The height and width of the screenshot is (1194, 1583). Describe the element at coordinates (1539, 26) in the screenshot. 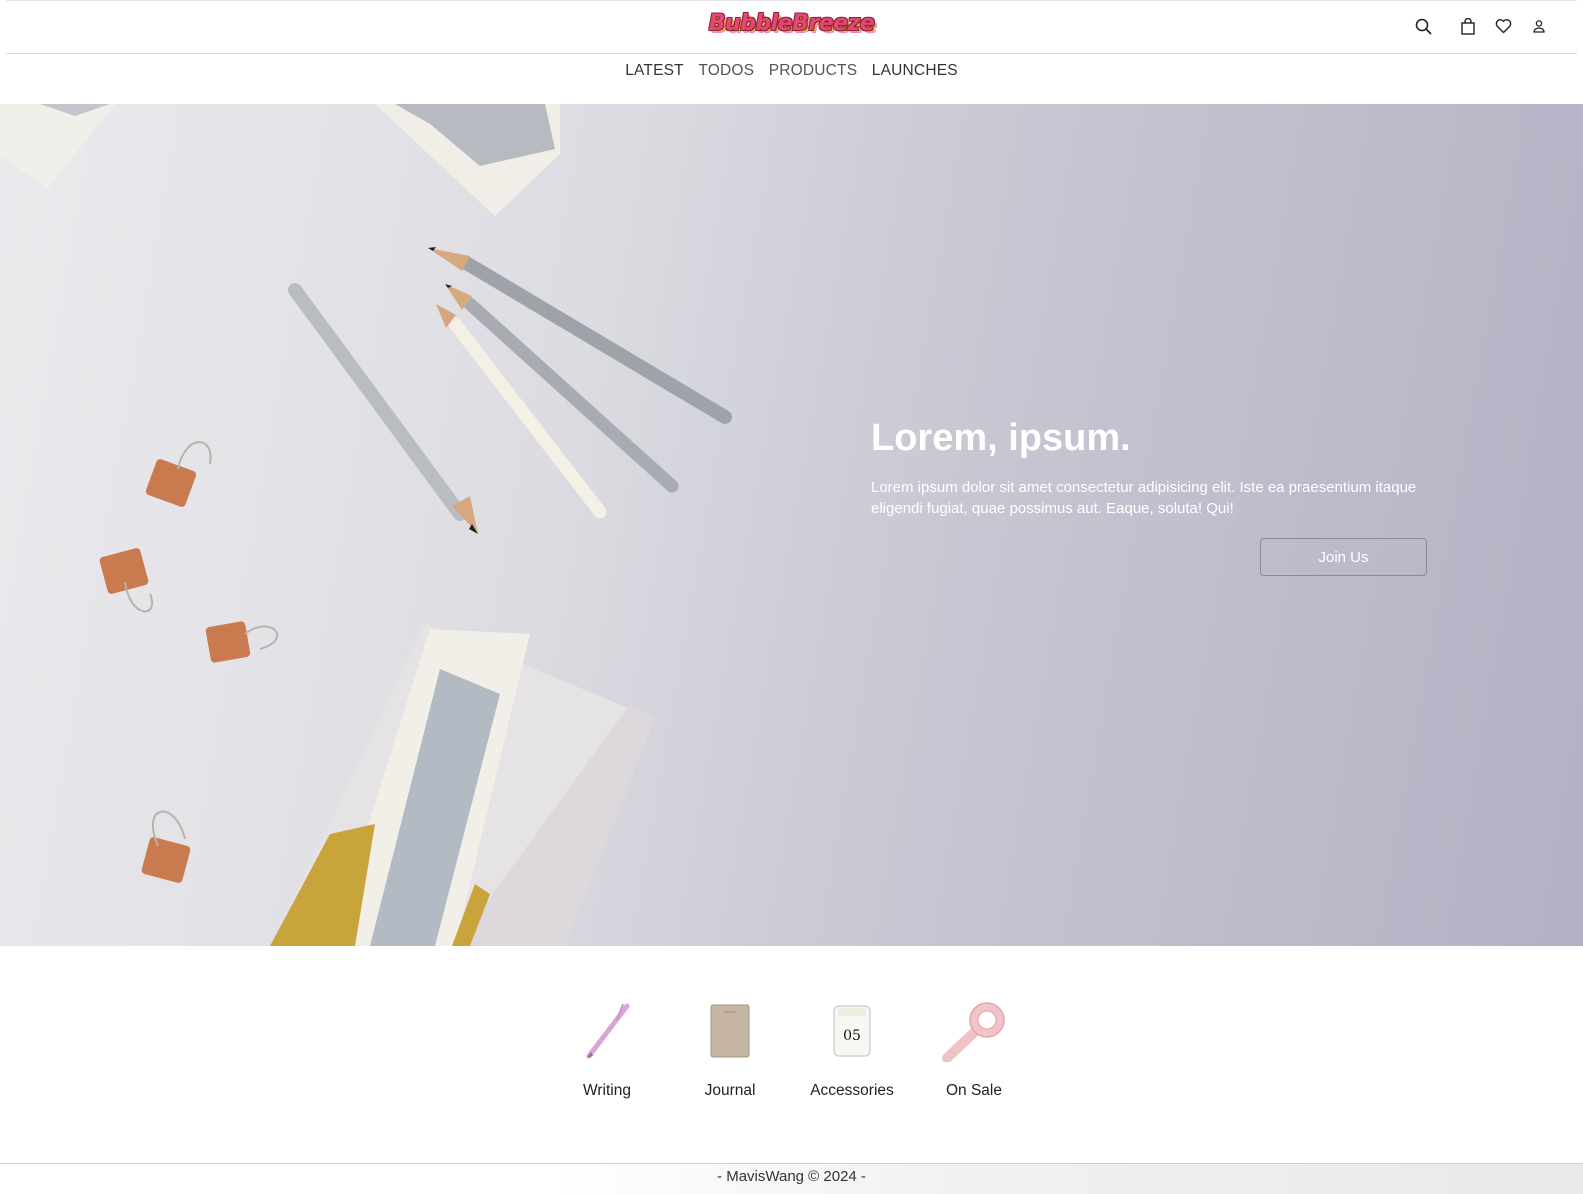

I see `user-icon` at that location.